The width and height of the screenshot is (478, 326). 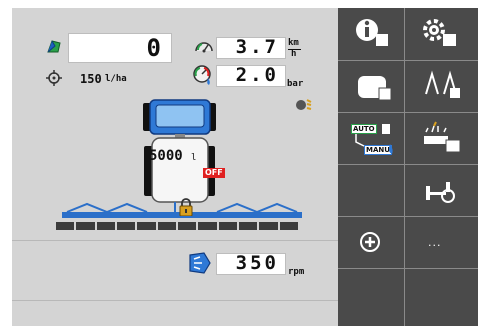 I want to click on boom-fold-button, so click(x=441, y=86).